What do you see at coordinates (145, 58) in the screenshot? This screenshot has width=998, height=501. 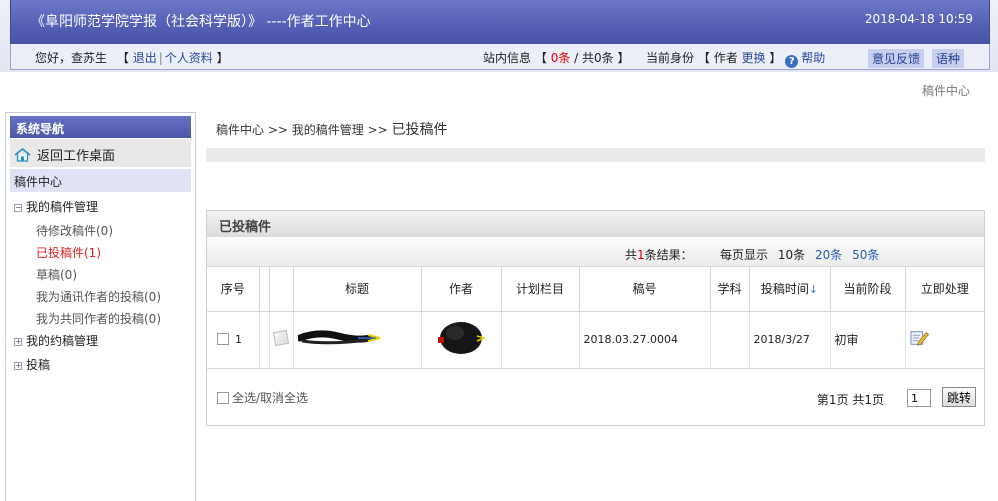 I see `logout-link: 退出` at bounding box center [145, 58].